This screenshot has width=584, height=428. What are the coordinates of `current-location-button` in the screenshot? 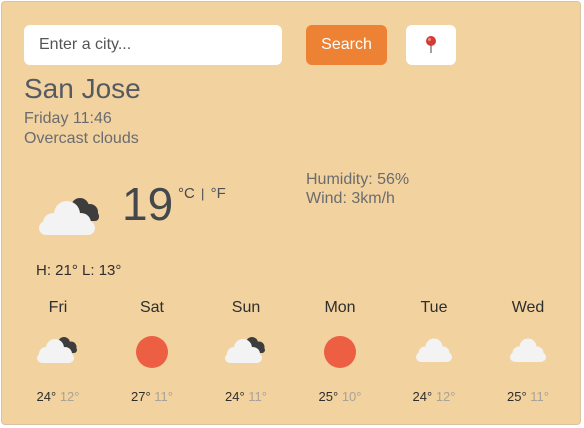 It's located at (431, 45).